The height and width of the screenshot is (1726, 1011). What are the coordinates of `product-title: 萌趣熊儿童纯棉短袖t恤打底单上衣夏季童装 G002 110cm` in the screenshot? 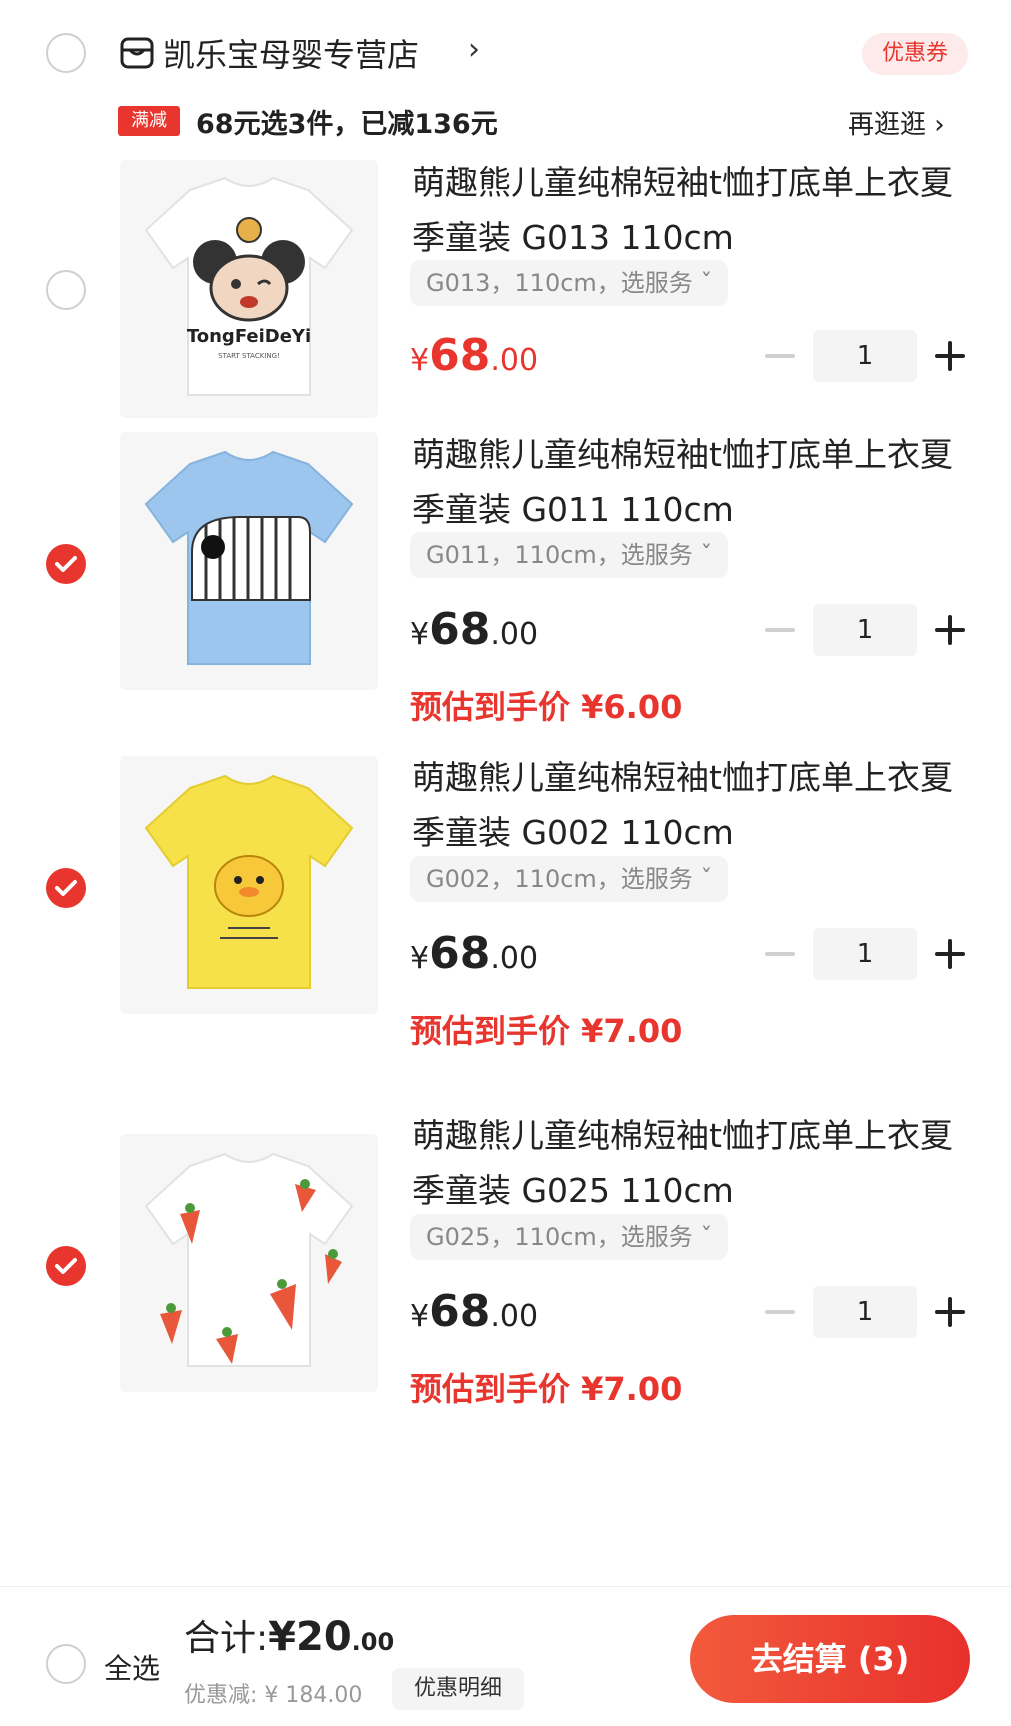 It's located at (692, 805).